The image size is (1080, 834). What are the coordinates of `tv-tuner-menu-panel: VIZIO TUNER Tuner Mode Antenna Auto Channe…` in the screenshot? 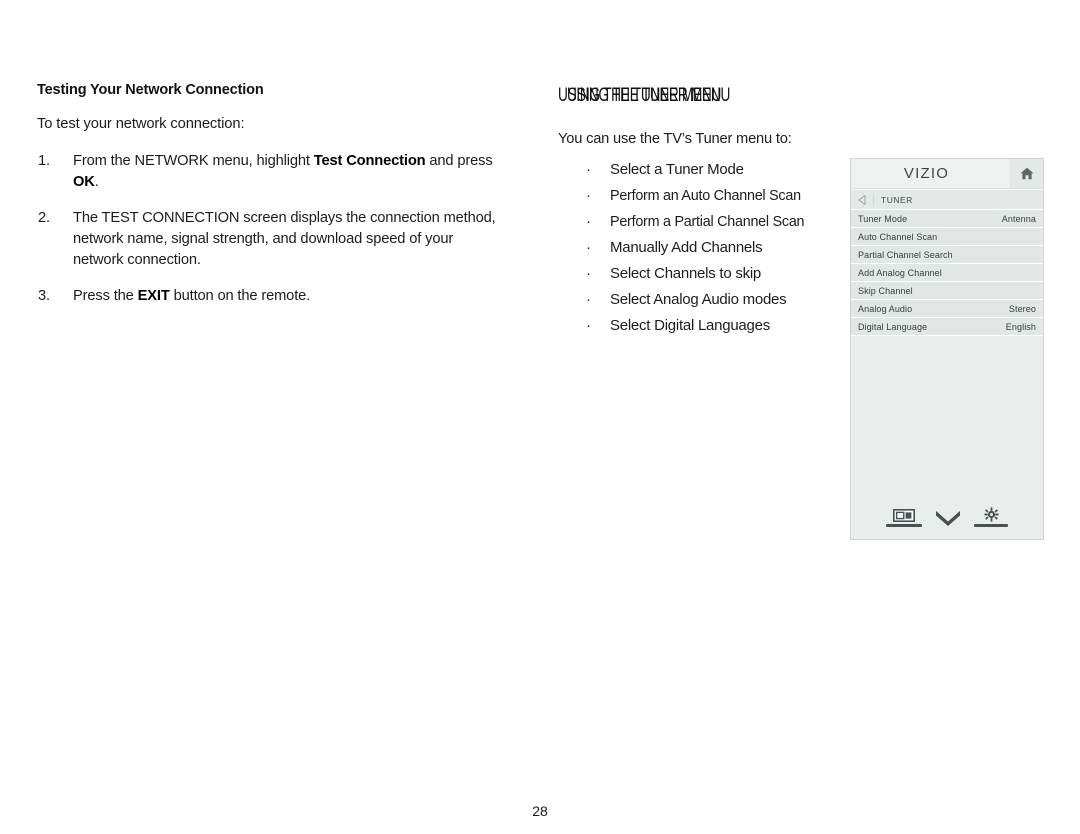 It's located at (947, 349).